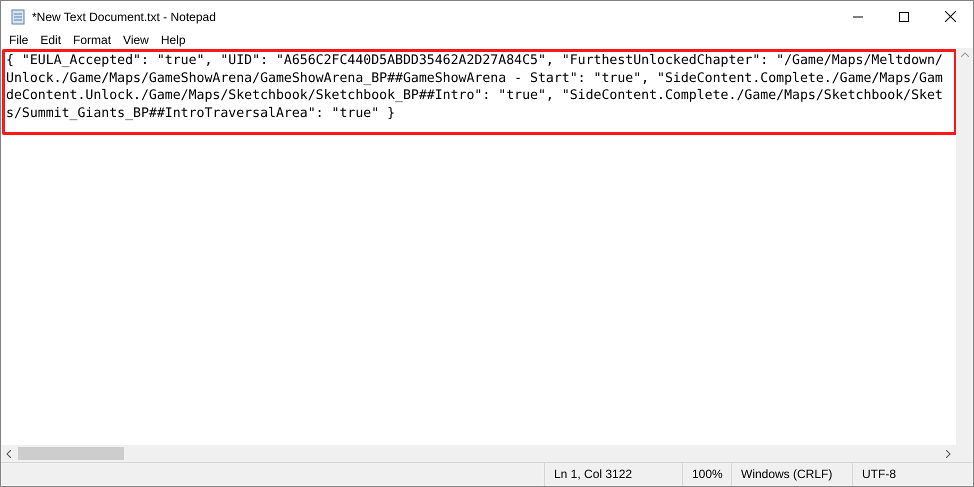  I want to click on text-line: Unlock./Game/Maps/GameShowArena/GameShowArena_BP##GameShowArena - Start": "true", "SideContent.Complete./Game/Maps/Gam, so click(474, 78).